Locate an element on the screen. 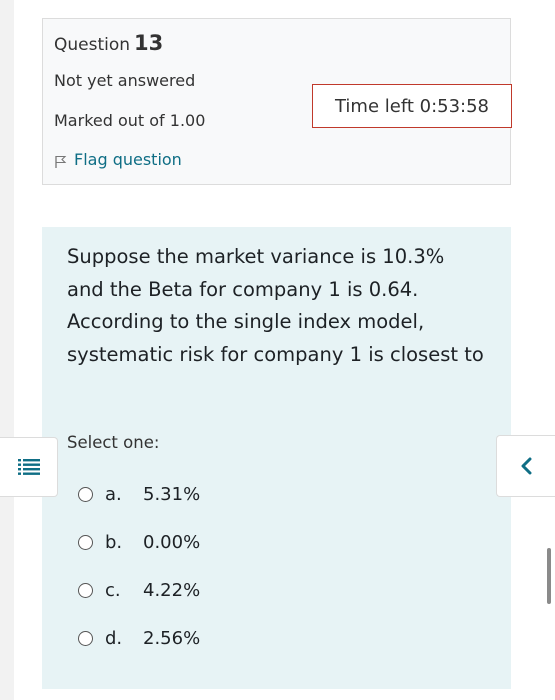  flag-question-link: Flag question is located at coordinates (118, 159).